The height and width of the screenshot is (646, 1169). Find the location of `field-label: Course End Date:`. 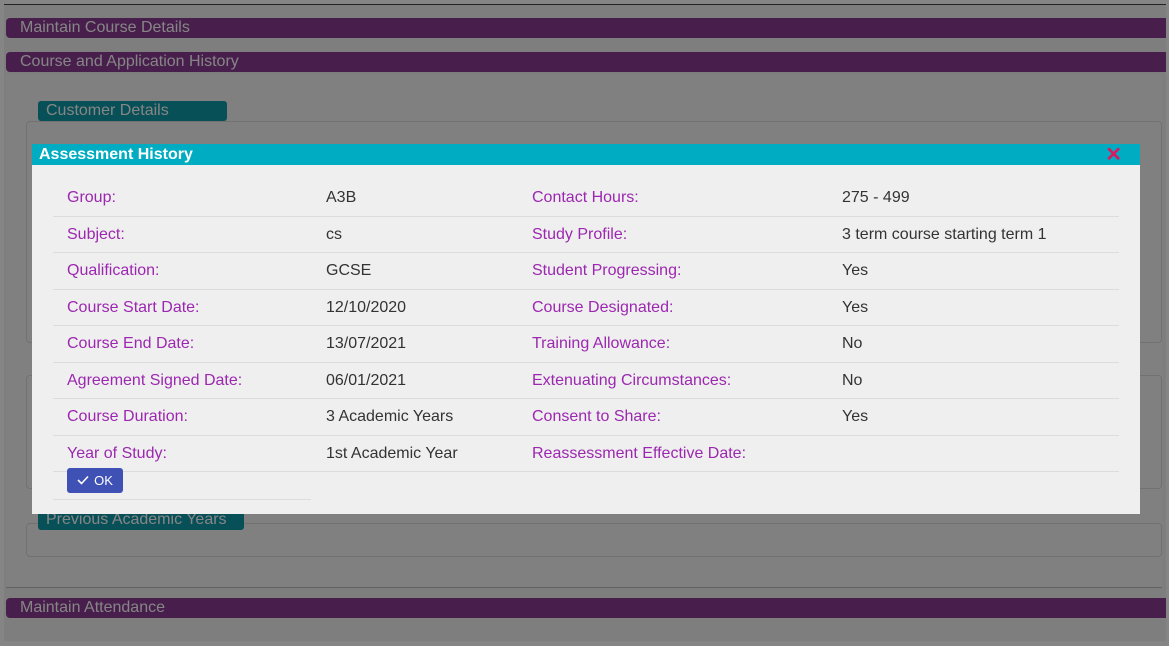

field-label: Course End Date: is located at coordinates (131, 343).